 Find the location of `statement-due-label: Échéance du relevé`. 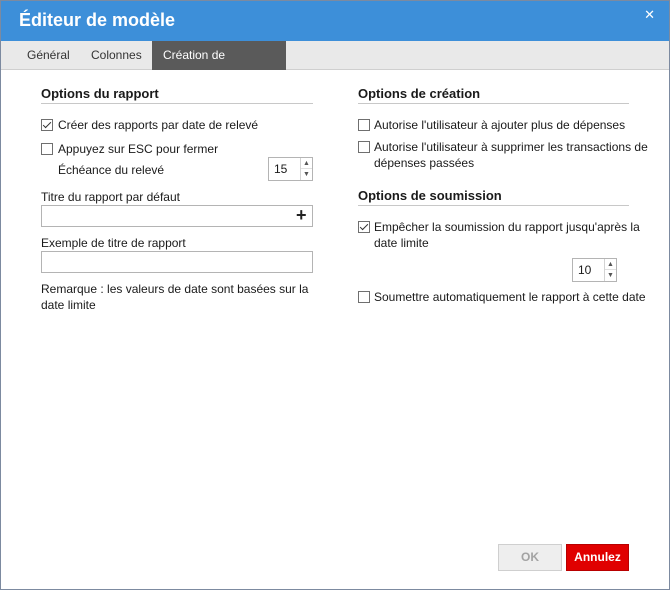

statement-due-label: Échéance du relevé is located at coordinates (111, 170).